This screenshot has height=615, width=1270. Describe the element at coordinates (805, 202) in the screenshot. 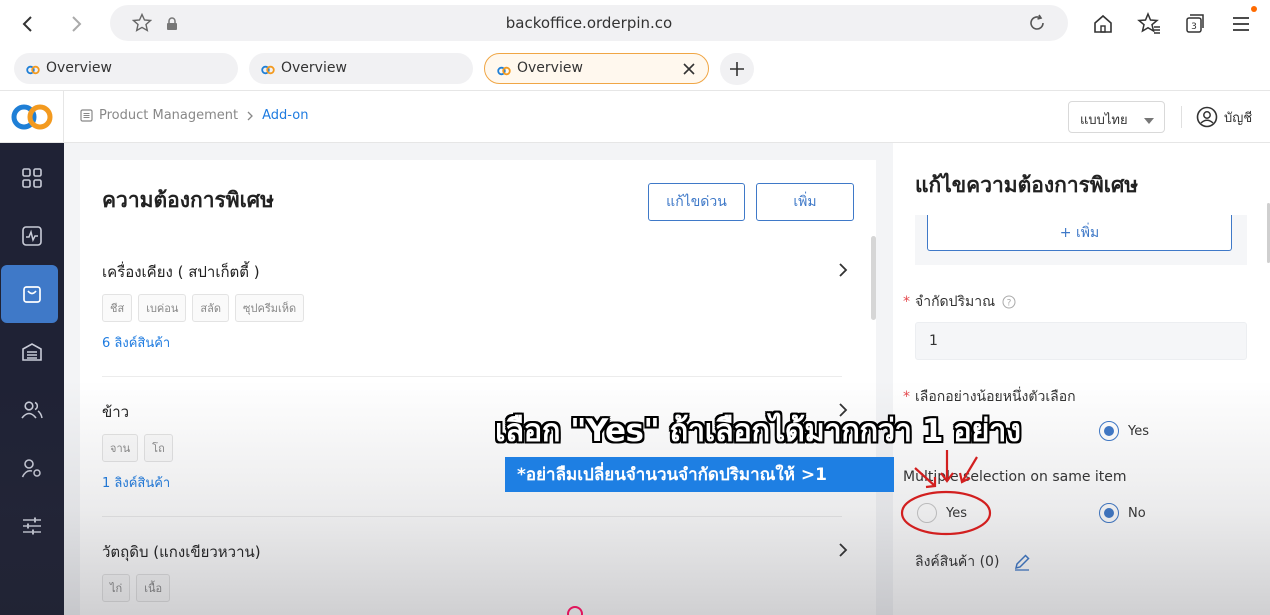

I see `add-button: เพิ่ม` at that location.